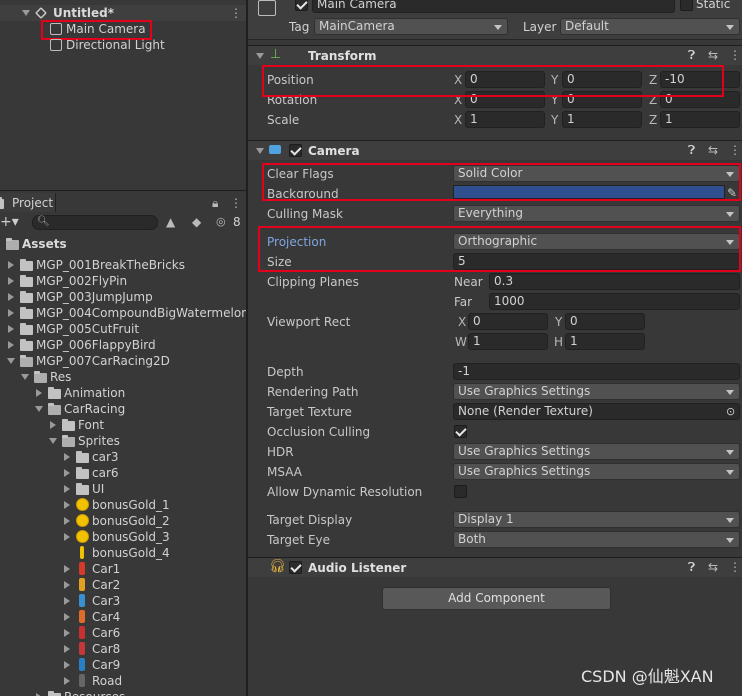 This screenshot has width=742, height=696. Describe the element at coordinates (123, 617) in the screenshot. I see `project-tree-item: Car4` at that location.